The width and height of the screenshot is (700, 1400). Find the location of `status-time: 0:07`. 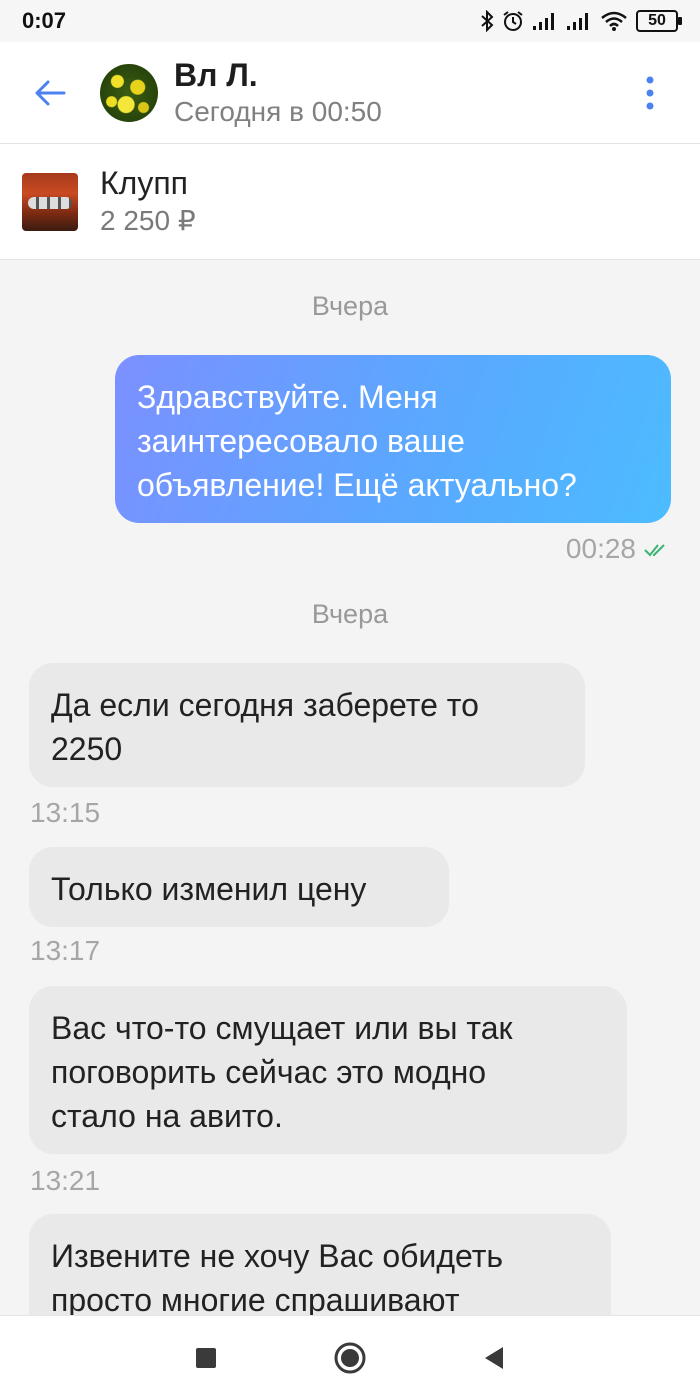

status-time: 0:07 is located at coordinates (44, 20).